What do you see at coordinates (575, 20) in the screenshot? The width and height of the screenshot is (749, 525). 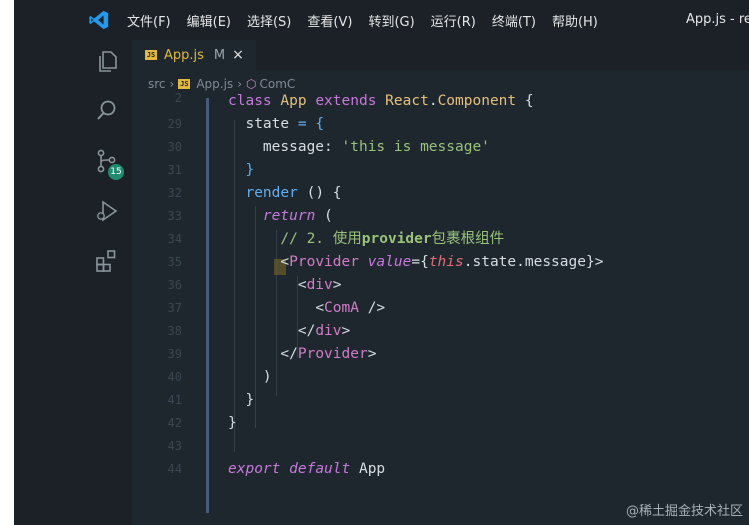 I see `menu-help: 帮助(H)` at bounding box center [575, 20].